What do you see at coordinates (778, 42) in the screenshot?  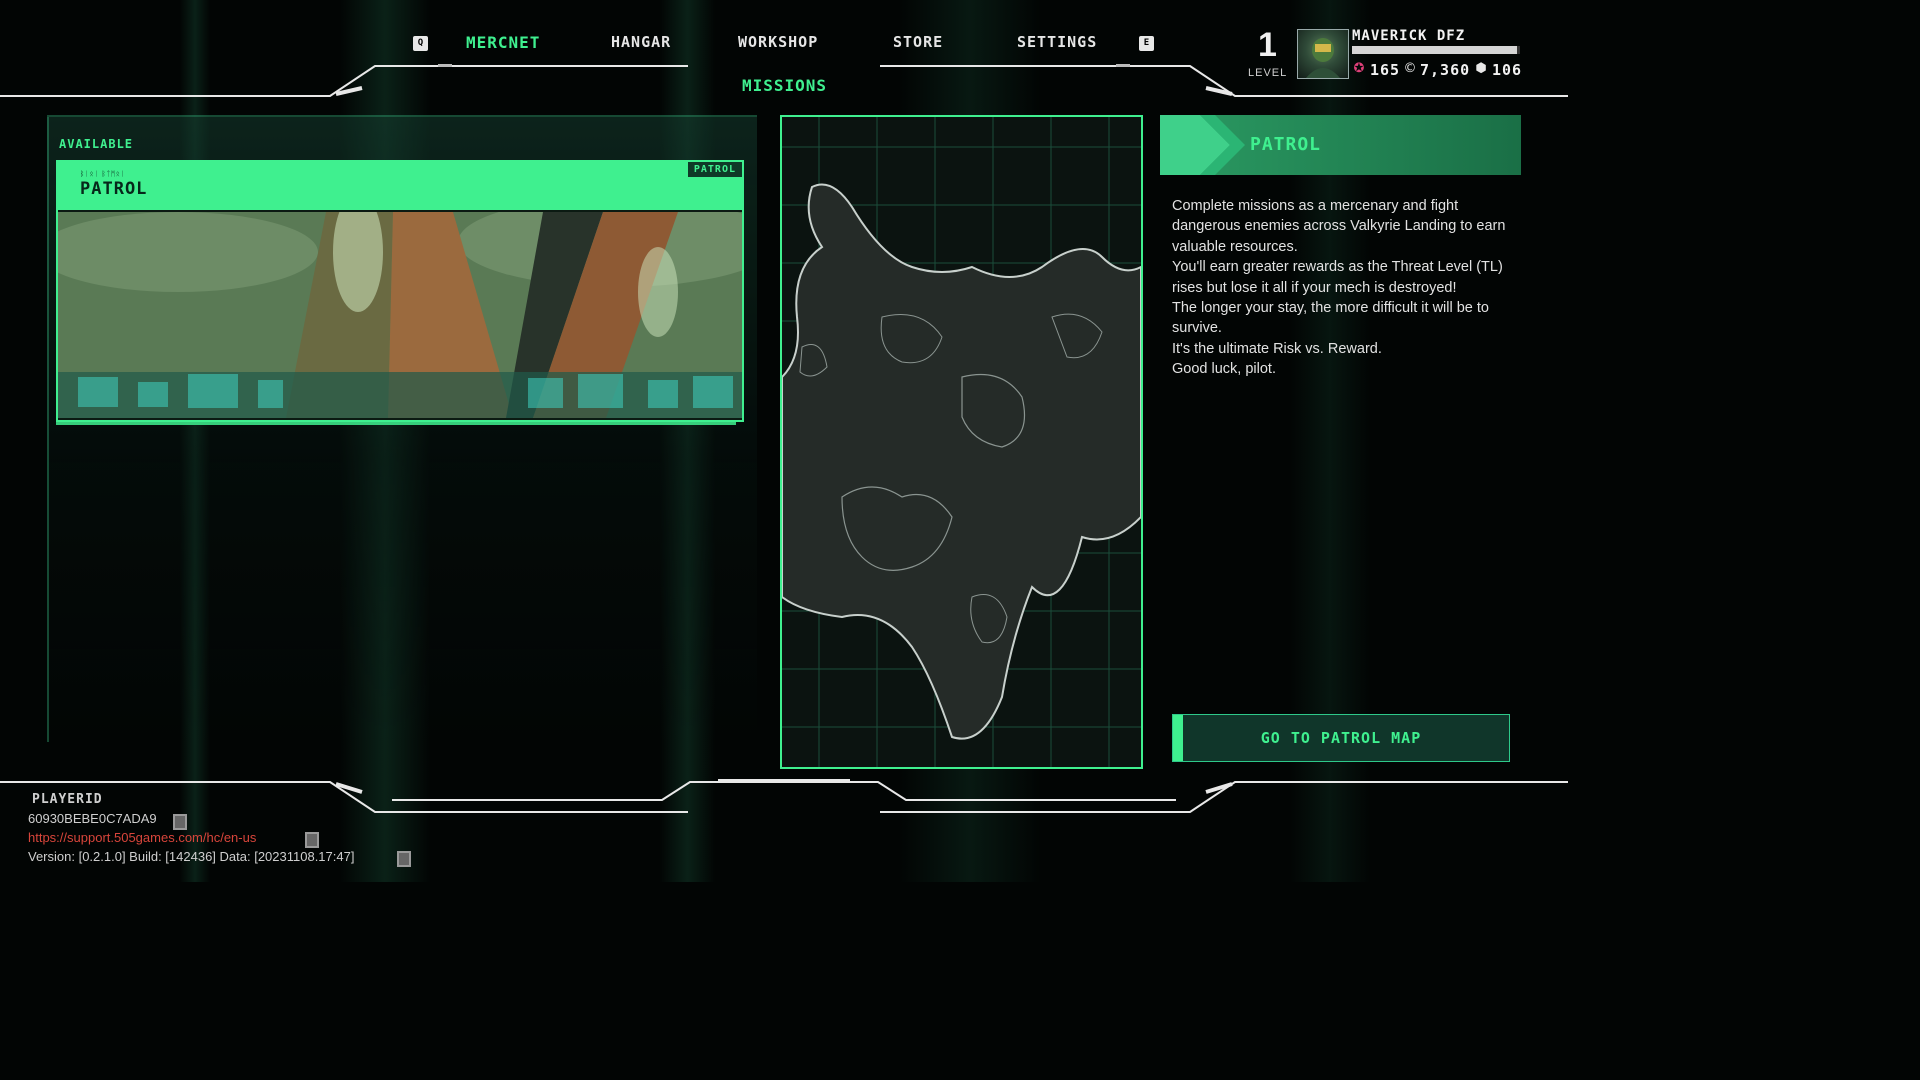 I see `tab-workshop: WORKSHOP` at bounding box center [778, 42].